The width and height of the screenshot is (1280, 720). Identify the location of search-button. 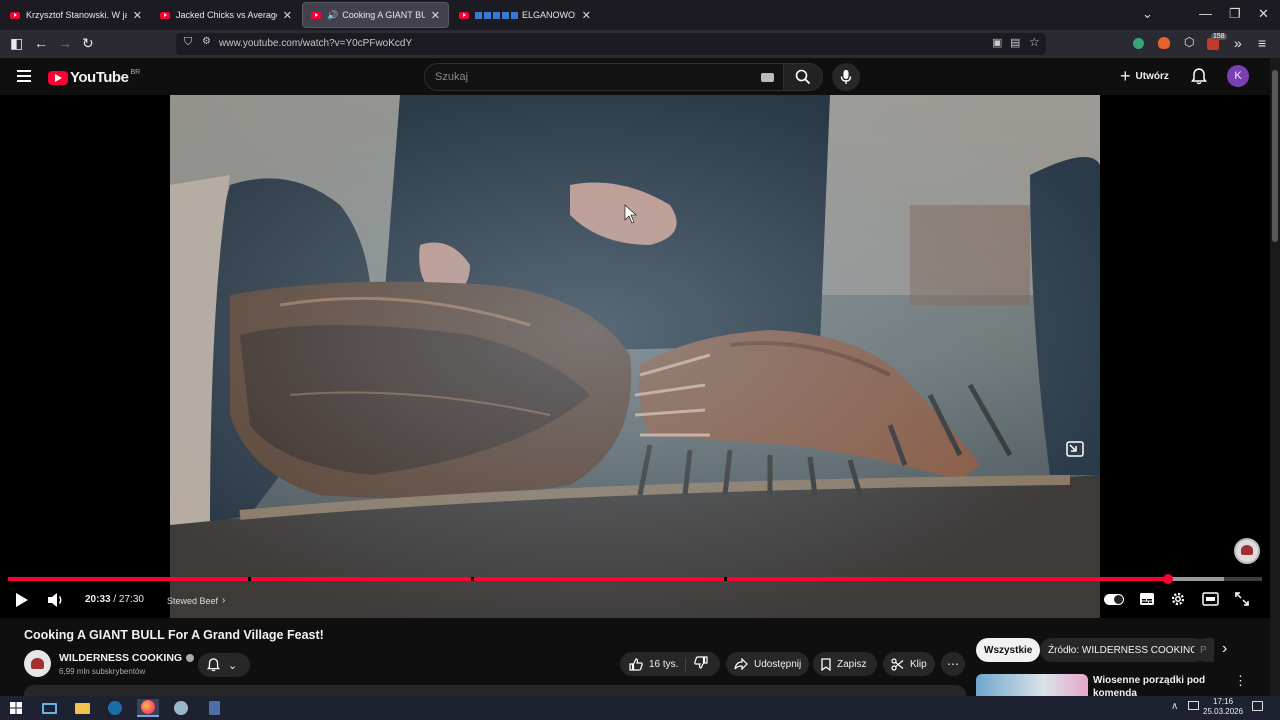
(803, 77).